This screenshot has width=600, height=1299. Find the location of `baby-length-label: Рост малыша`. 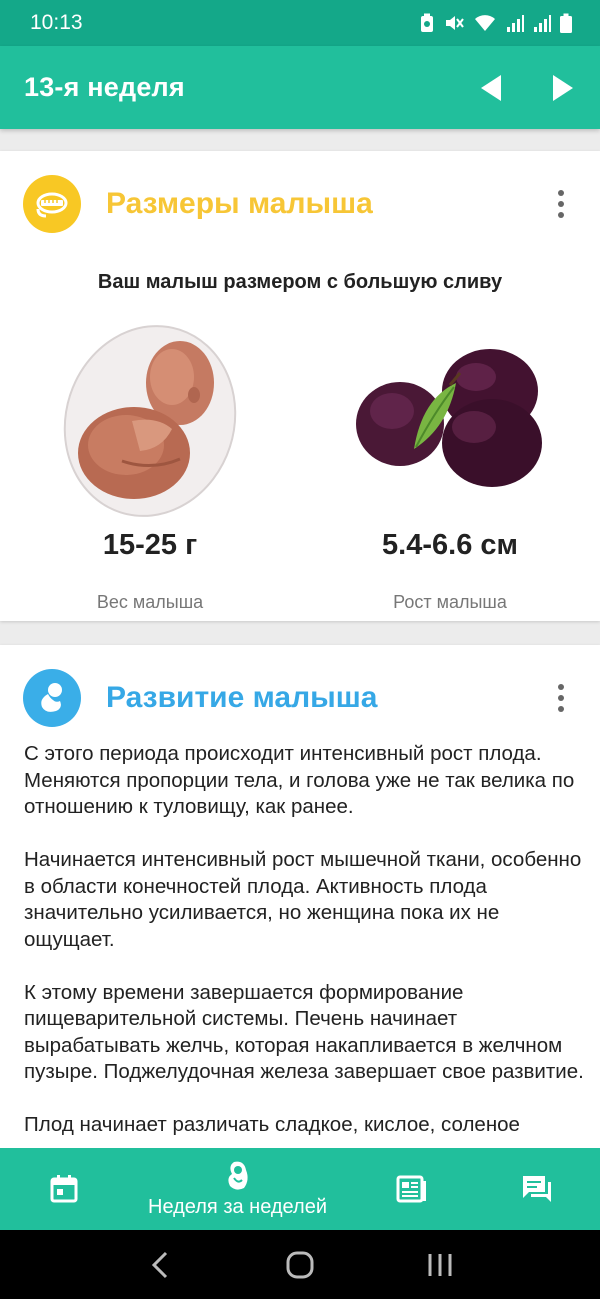

baby-length-label: Рост малыша is located at coordinates (450, 602).